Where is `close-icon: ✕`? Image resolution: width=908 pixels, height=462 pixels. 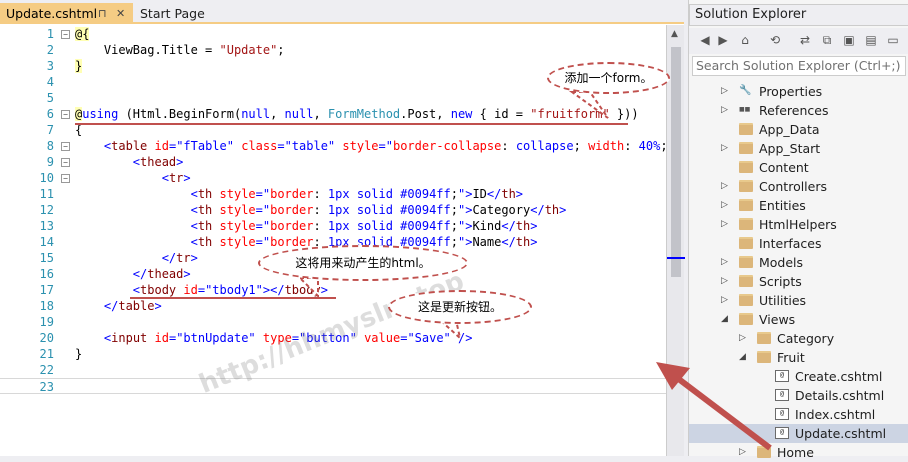 close-icon: ✕ is located at coordinates (120, 13).